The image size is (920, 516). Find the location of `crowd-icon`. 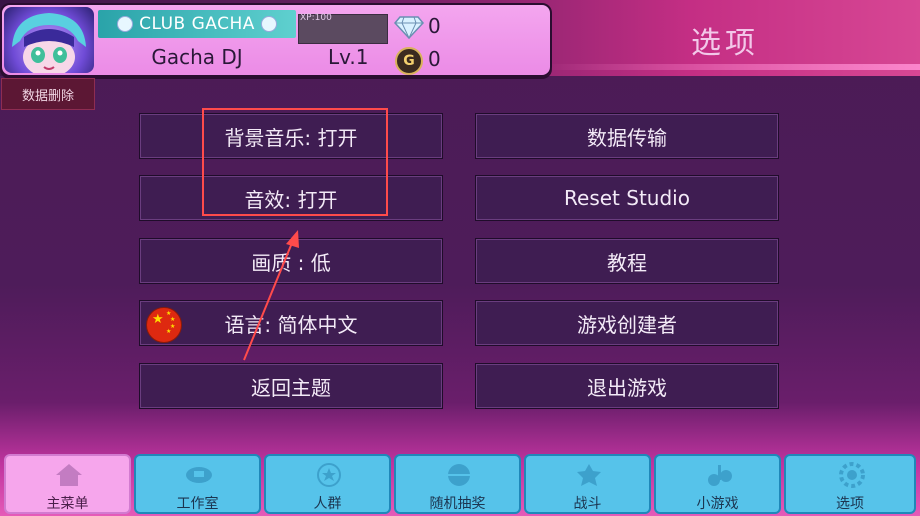

crowd-icon is located at coordinates (329, 475).